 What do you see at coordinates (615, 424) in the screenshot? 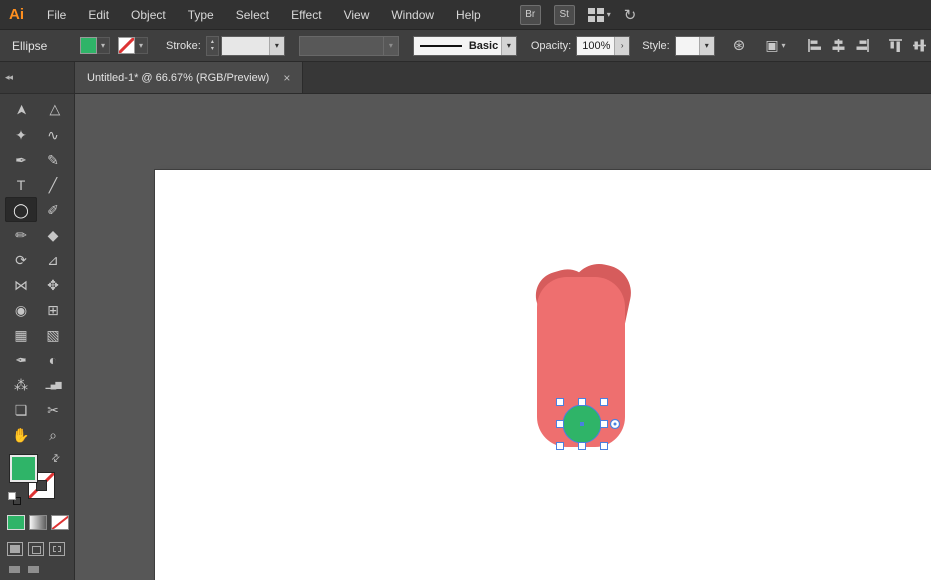
I see `live-shape-widget` at bounding box center [615, 424].